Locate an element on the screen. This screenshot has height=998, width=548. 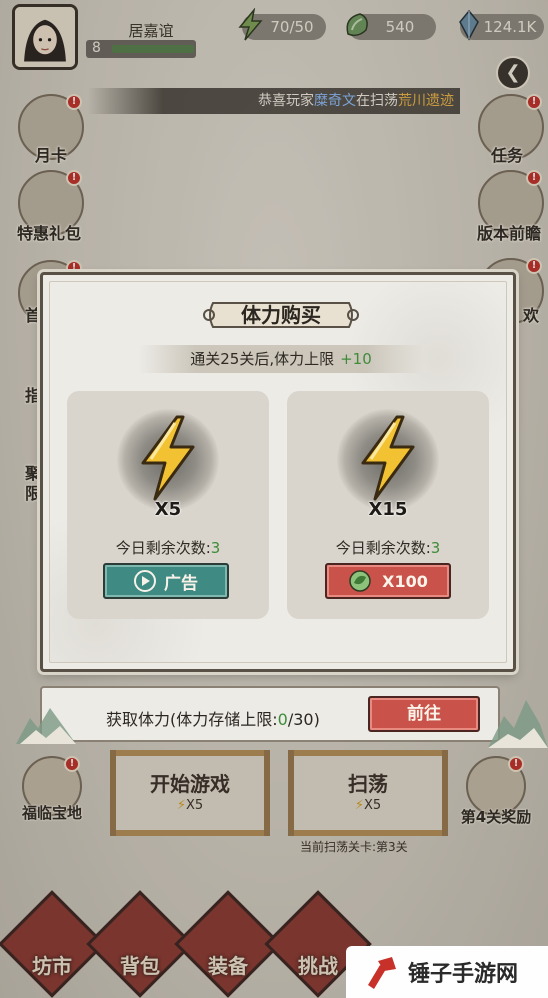
stored-stamina-count: 0 is located at coordinates (282, 719).